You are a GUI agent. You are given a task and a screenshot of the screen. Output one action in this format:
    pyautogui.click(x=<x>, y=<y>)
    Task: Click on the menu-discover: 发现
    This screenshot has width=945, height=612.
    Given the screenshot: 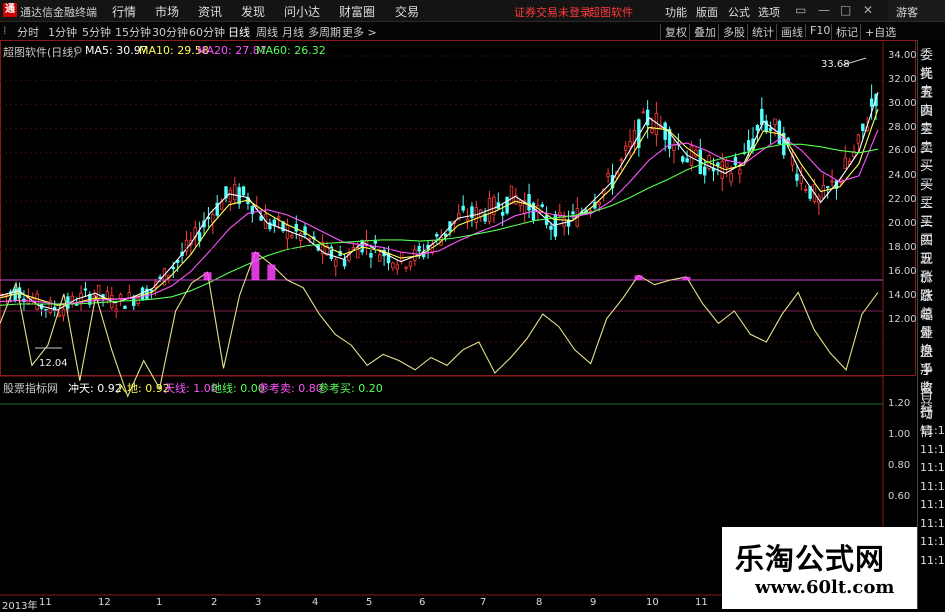 What is the action you would take?
    pyautogui.click(x=253, y=11)
    